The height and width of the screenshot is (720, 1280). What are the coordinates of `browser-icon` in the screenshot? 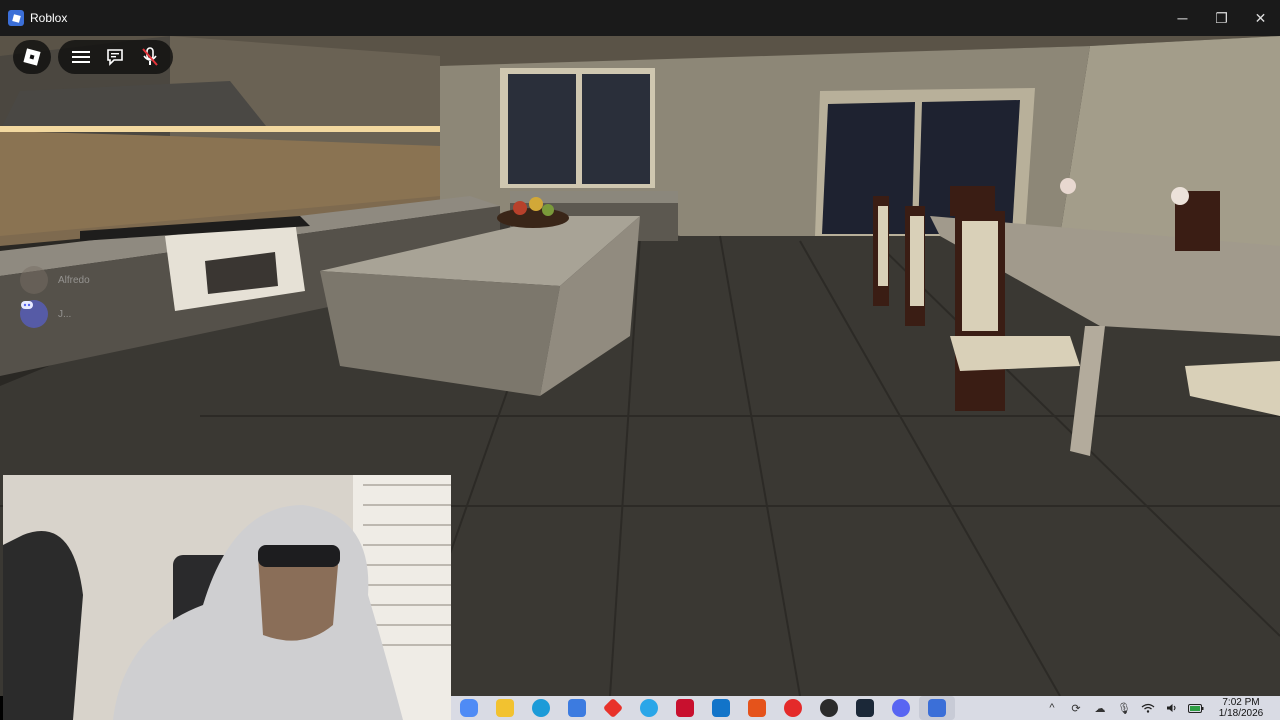 It's located at (649, 708).